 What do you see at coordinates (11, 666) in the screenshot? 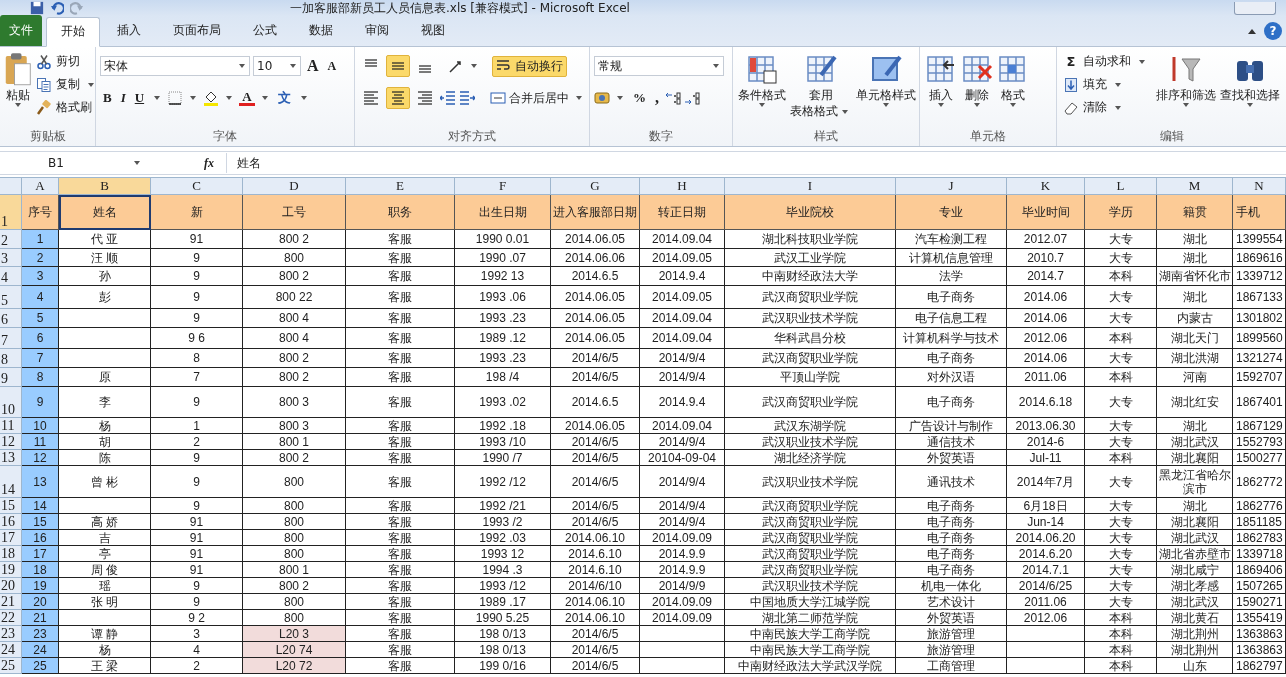
I see `row-header: 25` at bounding box center [11, 666].